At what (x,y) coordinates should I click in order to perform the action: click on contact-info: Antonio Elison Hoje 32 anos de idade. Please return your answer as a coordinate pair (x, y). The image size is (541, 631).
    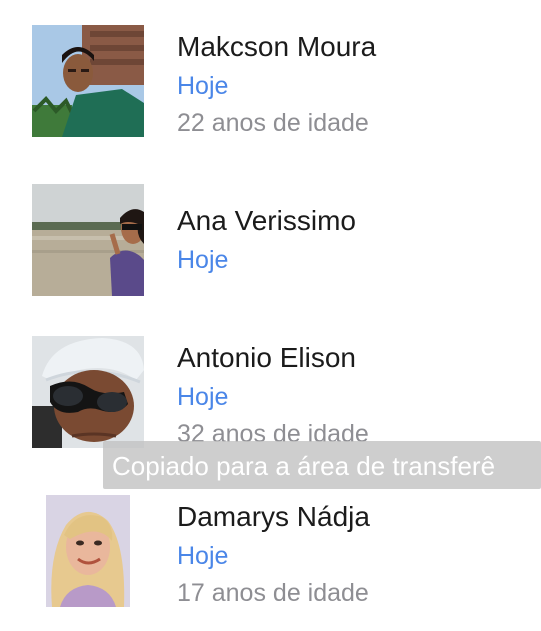
    Looking at the image, I should click on (273, 395).